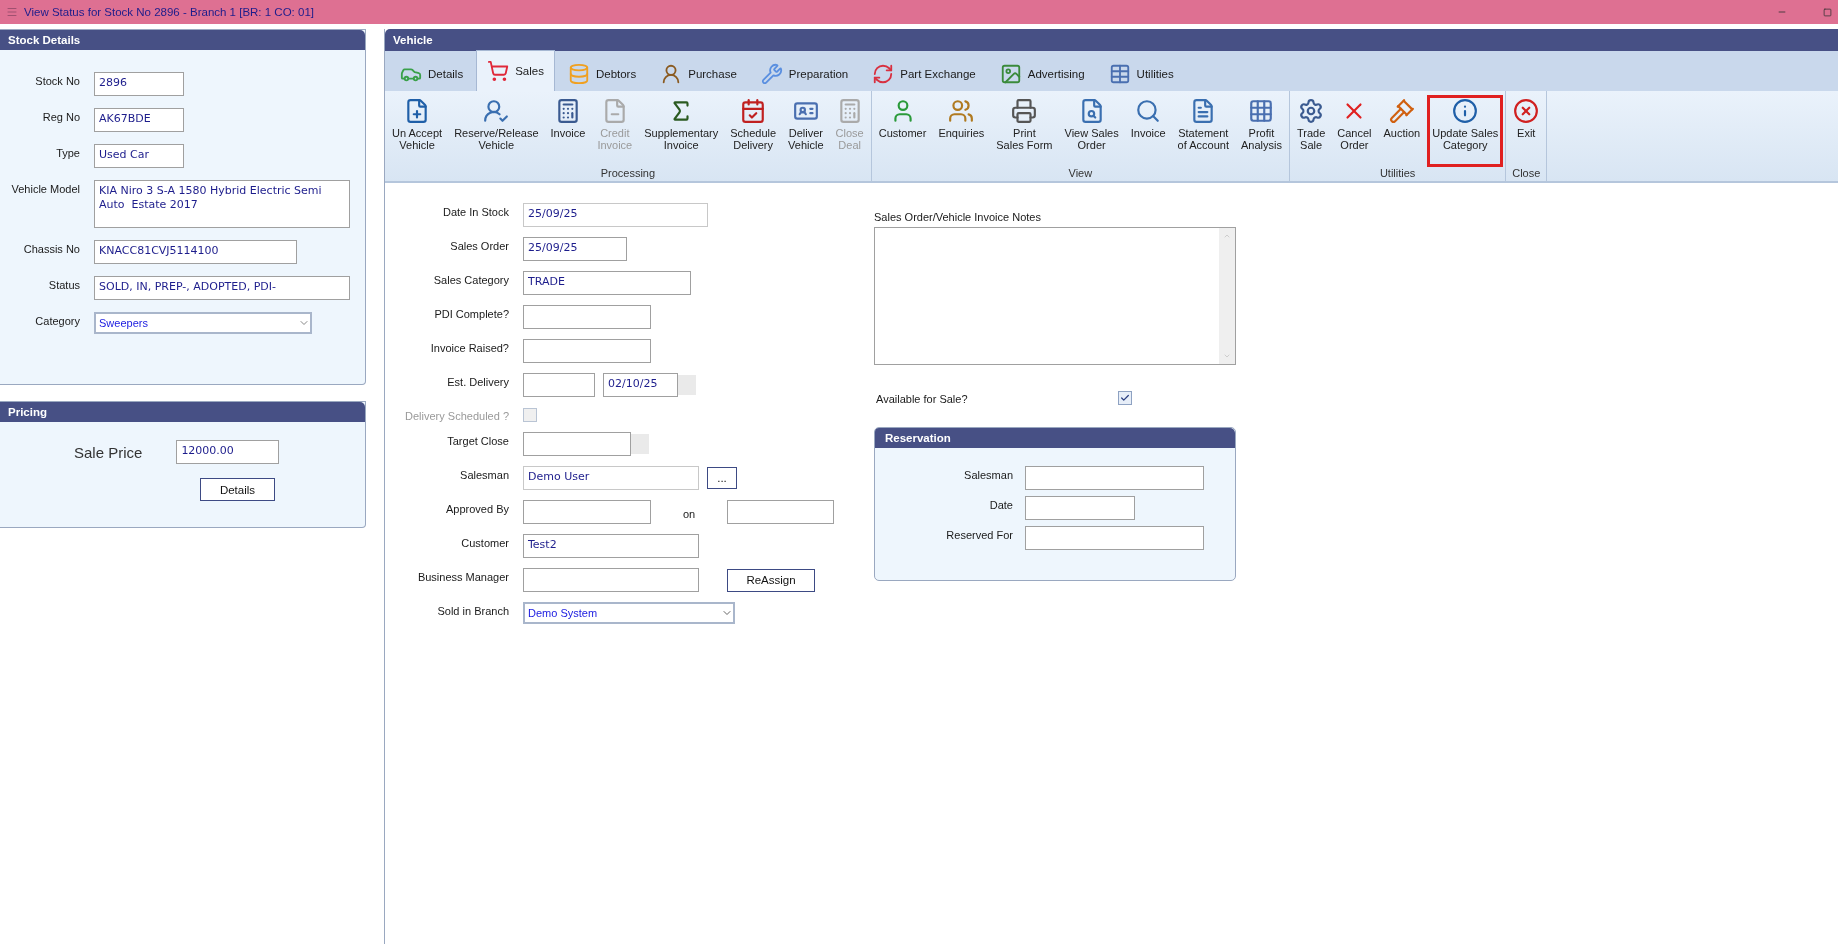 The height and width of the screenshot is (944, 1838). What do you see at coordinates (475, 212) in the screenshot?
I see `field-label: Date In Stock` at bounding box center [475, 212].